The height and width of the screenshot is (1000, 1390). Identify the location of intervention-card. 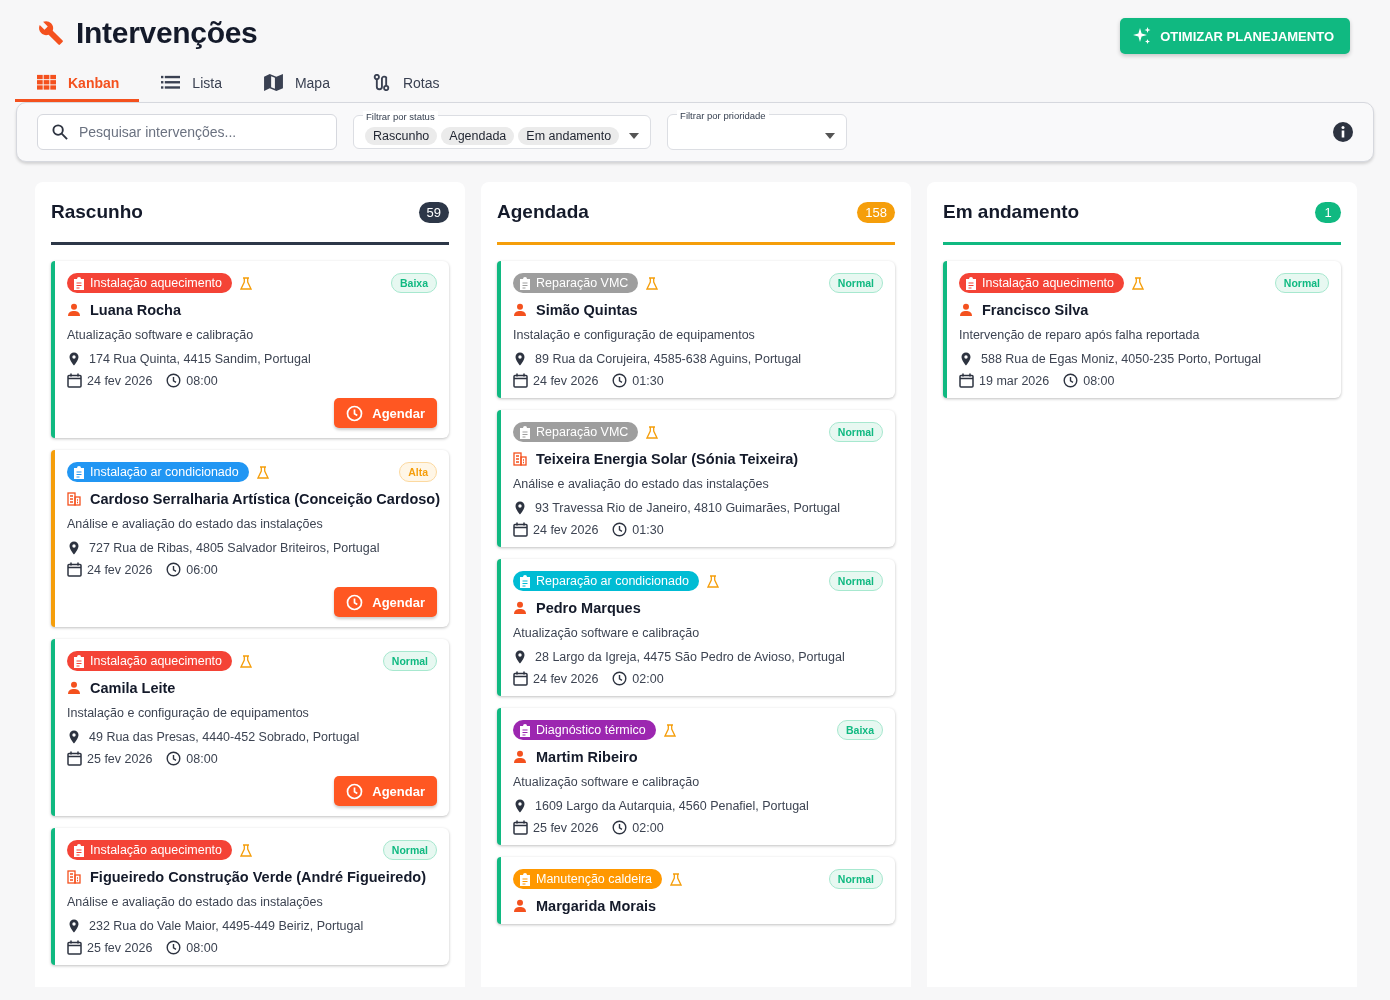
(250, 538).